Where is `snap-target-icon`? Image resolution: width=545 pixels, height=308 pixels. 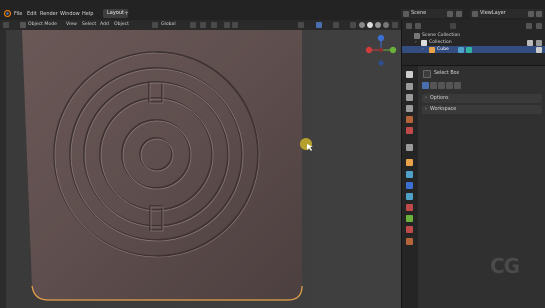
snap-target-icon is located at coordinates (214, 25).